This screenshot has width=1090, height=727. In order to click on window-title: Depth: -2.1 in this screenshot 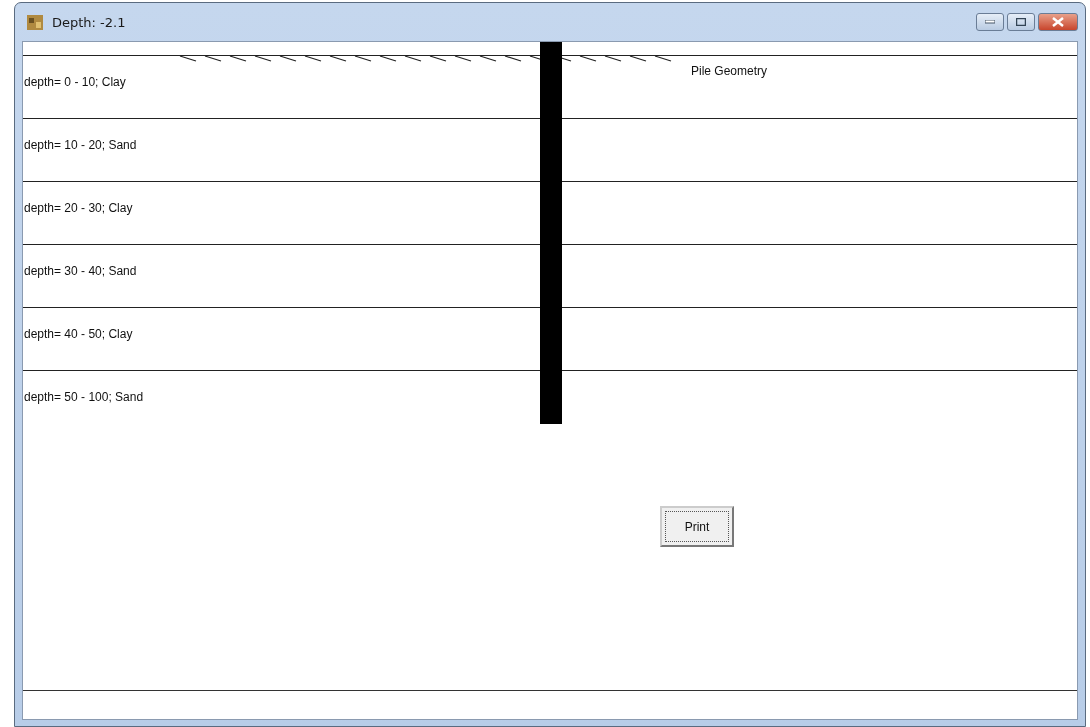, I will do `click(89, 22)`.